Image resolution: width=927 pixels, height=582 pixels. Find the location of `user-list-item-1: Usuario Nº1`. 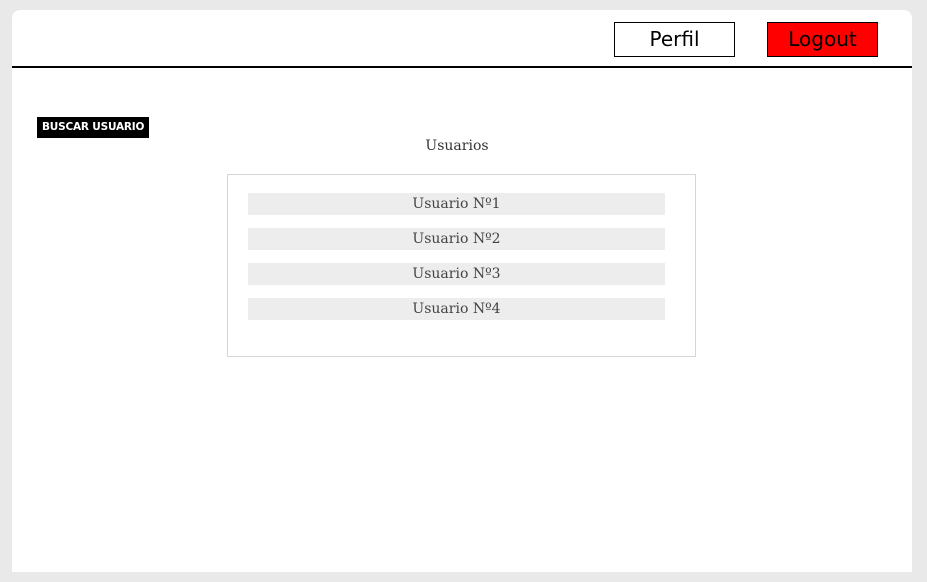

user-list-item-1: Usuario Nº1 is located at coordinates (456, 204).